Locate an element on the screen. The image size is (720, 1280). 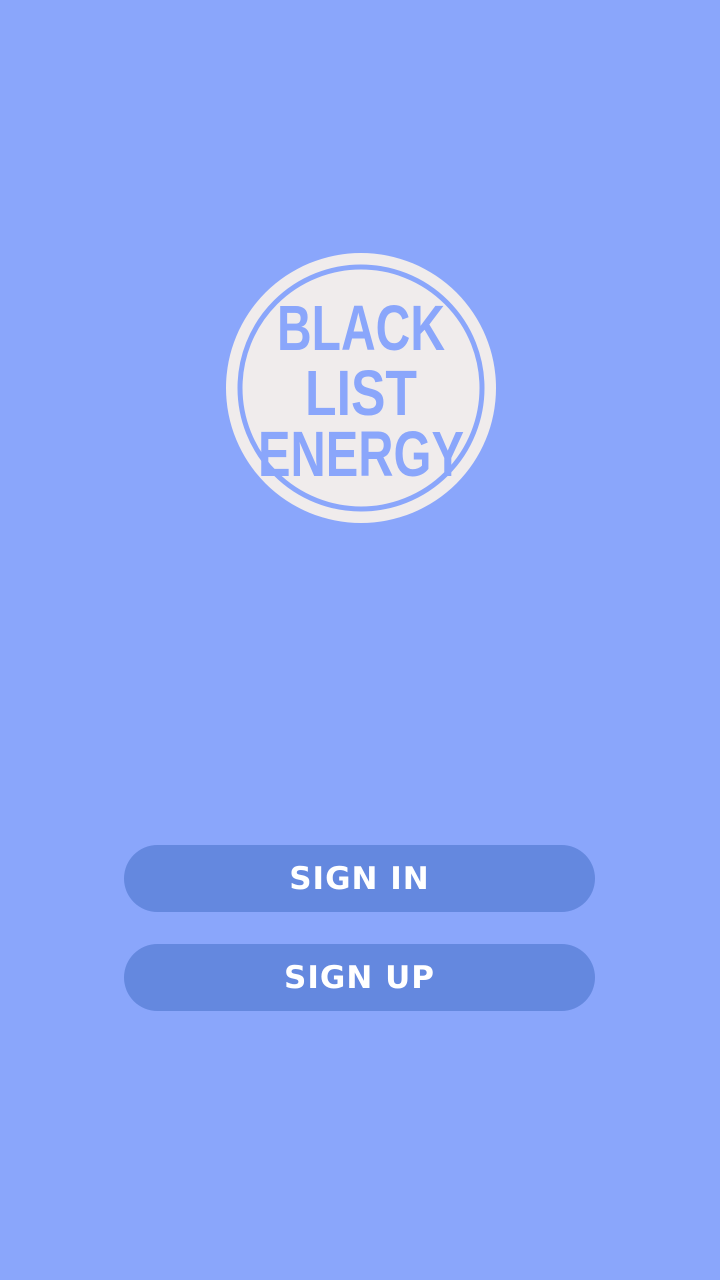
logo-text-line-3: ENERGY is located at coordinates (361, 454).